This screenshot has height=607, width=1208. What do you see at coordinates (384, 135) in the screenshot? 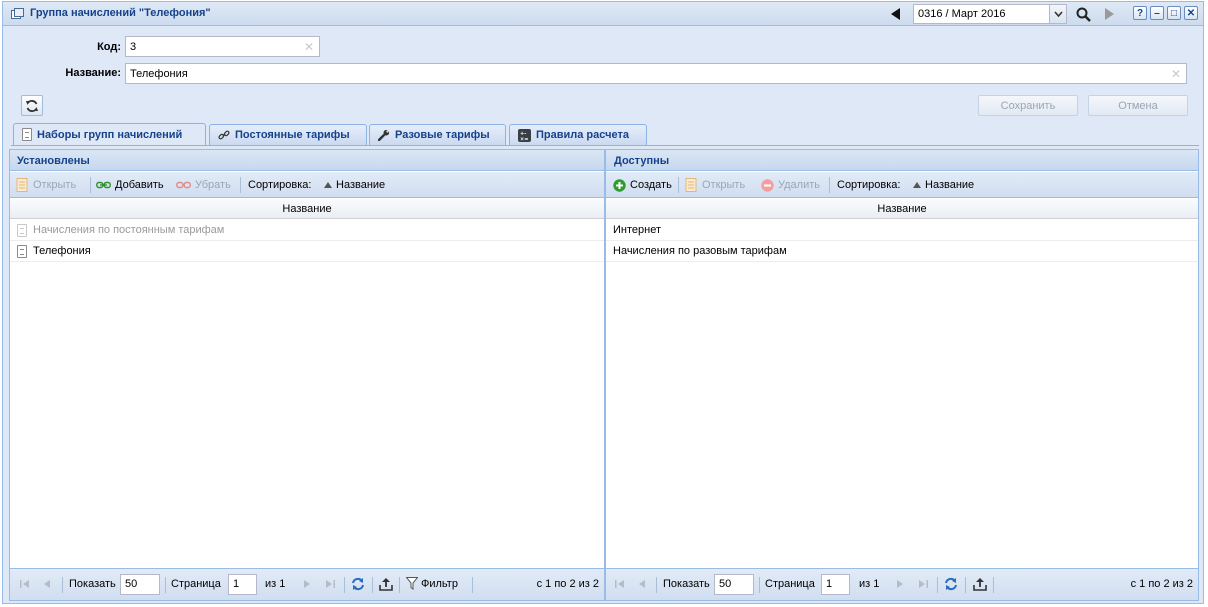
I see `wrench-icon` at bounding box center [384, 135].